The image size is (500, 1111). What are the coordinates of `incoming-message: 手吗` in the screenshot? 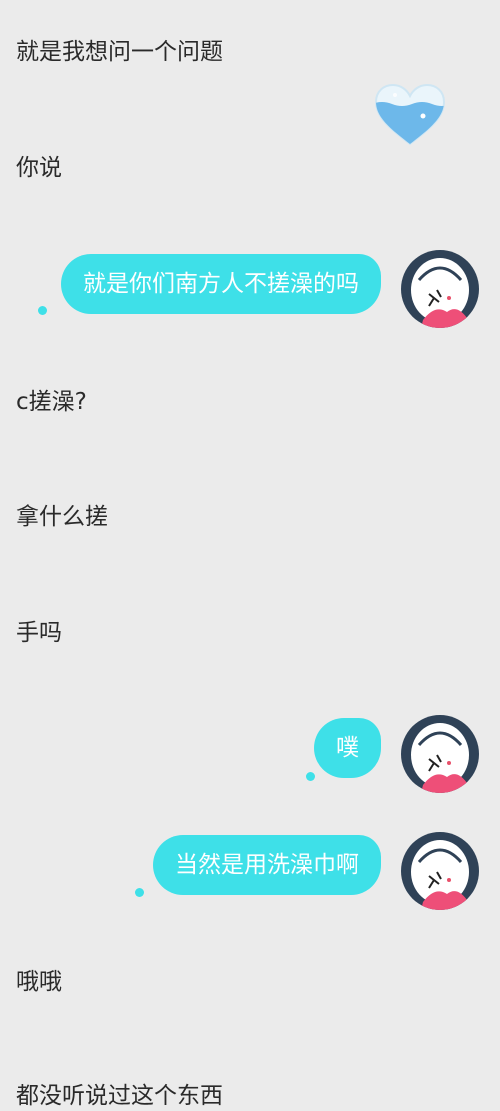 It's located at (39, 633).